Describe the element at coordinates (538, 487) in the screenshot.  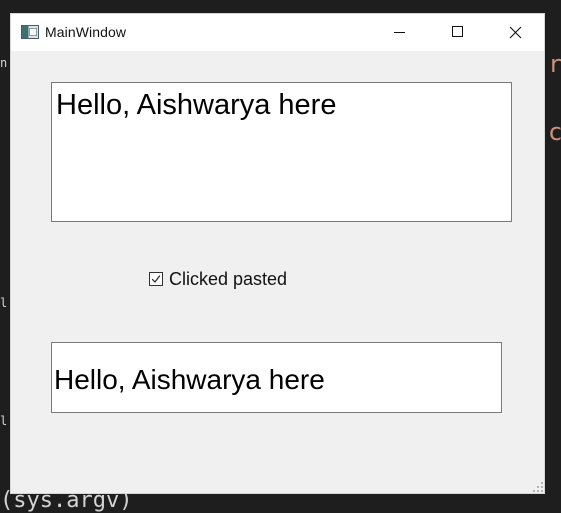
I see `resize-grip-icon` at that location.